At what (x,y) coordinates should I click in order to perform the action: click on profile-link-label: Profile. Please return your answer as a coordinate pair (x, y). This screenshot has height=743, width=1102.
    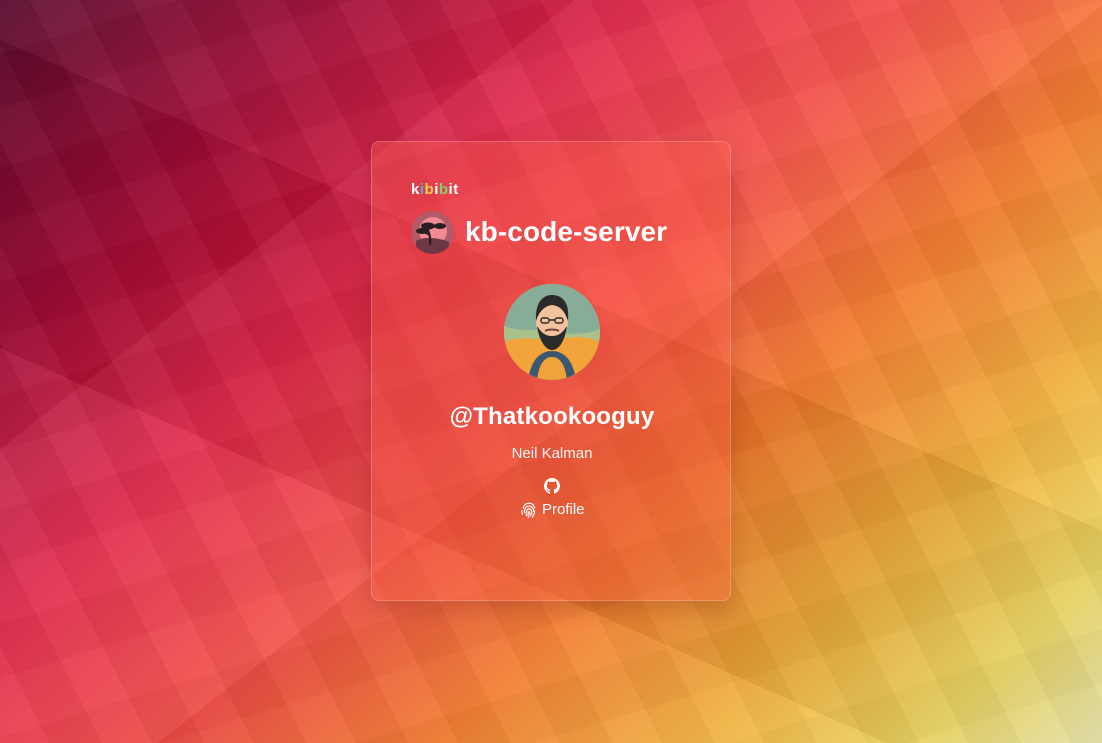
    Looking at the image, I should click on (563, 509).